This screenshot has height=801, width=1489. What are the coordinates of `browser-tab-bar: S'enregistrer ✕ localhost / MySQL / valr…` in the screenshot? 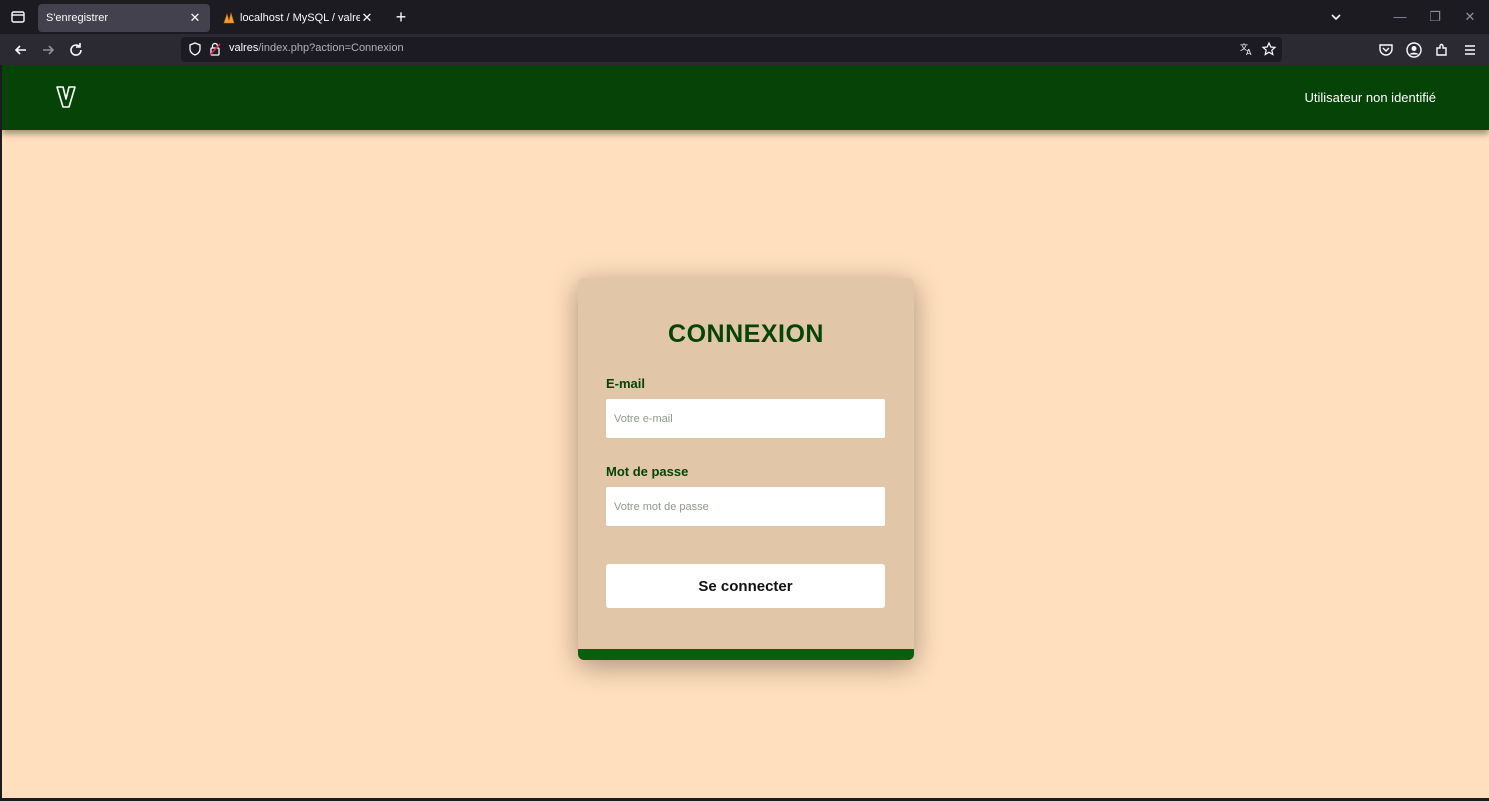 It's located at (744, 17).